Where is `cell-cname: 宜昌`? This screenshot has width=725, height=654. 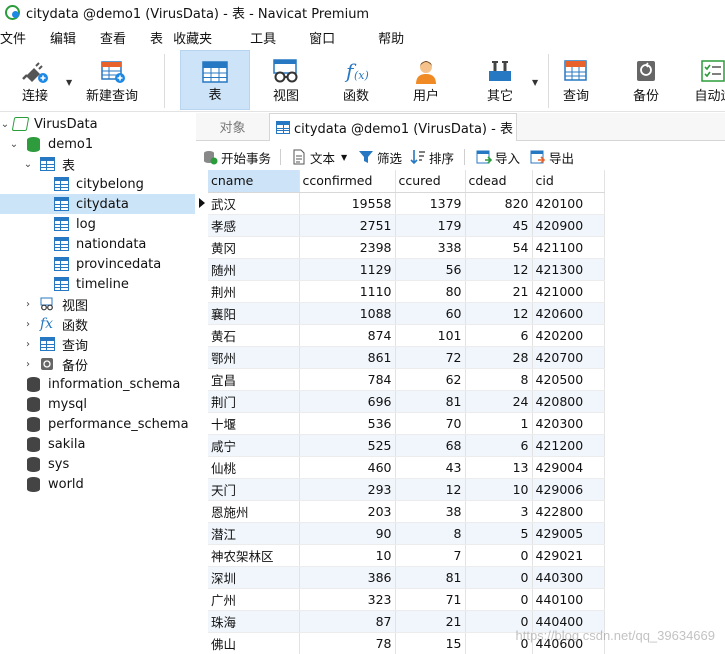
cell-cname: 宜昌 is located at coordinates (254, 379).